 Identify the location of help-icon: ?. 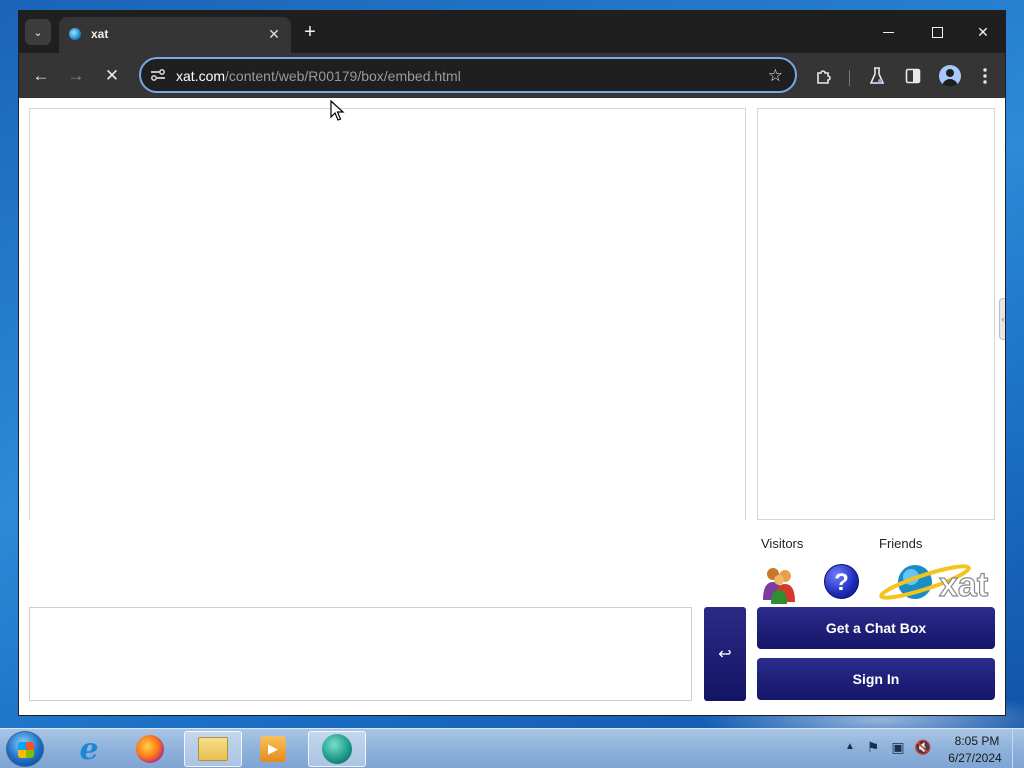
(841, 581).